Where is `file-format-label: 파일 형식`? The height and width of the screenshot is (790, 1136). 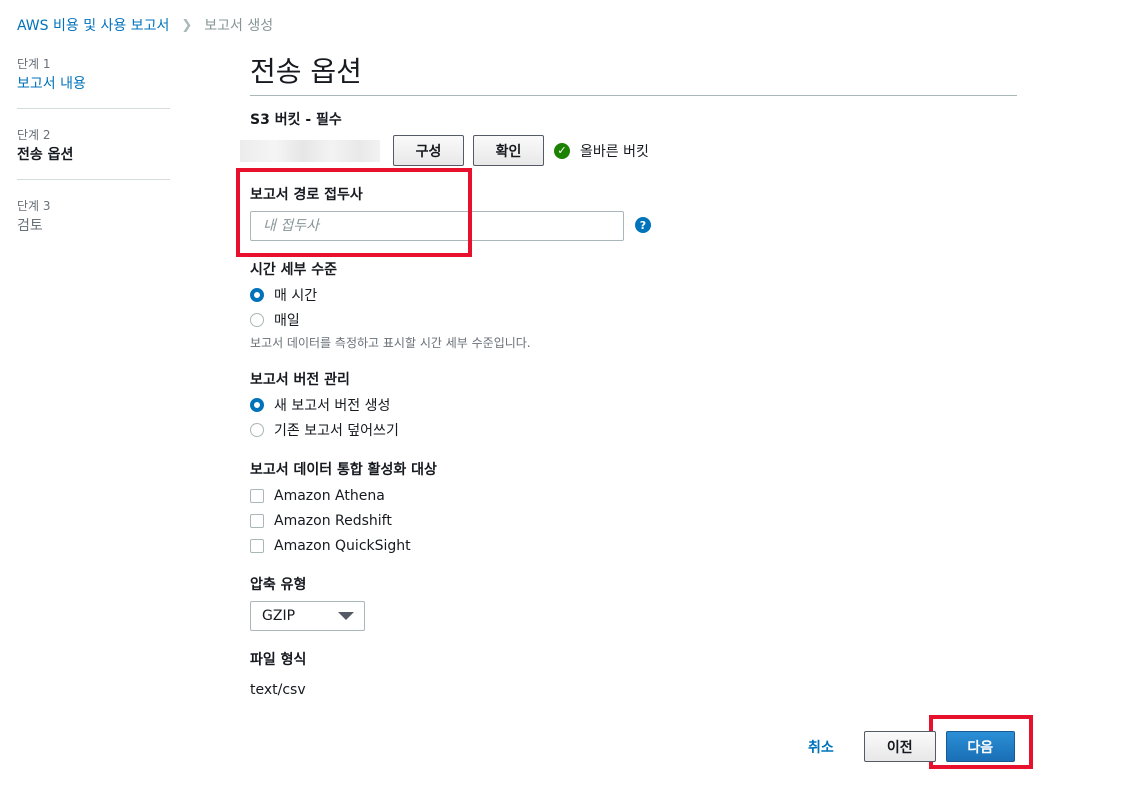 file-format-label: 파일 형식 is located at coordinates (278, 660).